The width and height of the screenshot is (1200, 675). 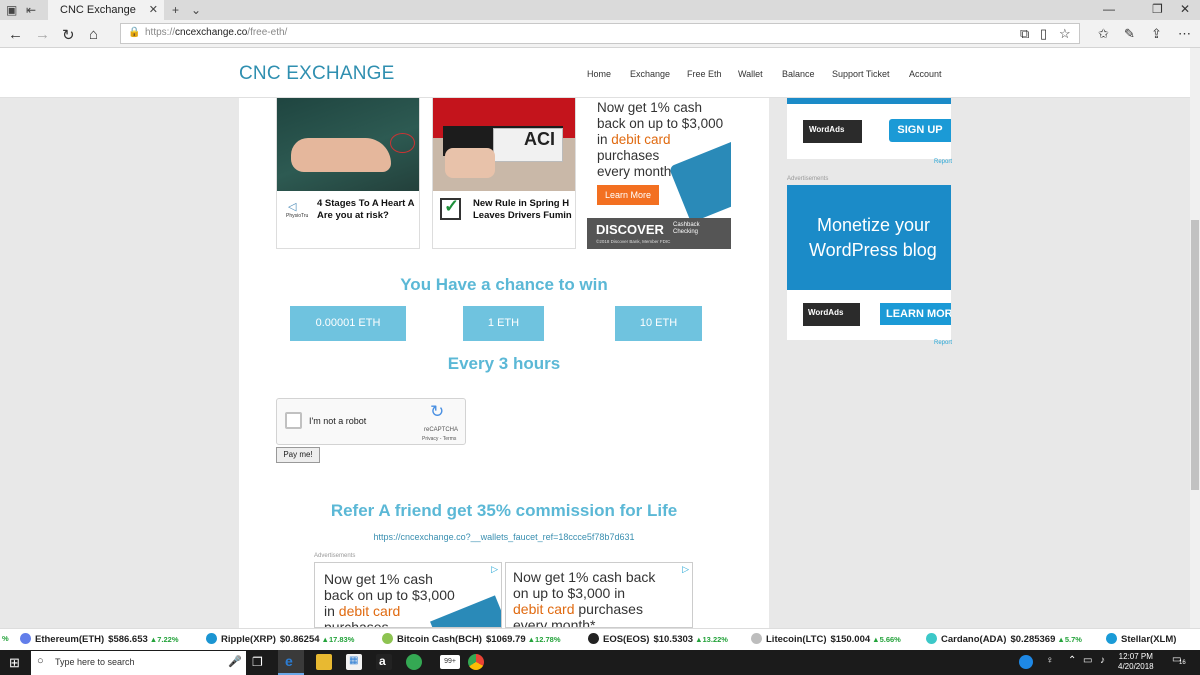 What do you see at coordinates (750, 74) in the screenshot?
I see `nav-wallet: Wallet` at bounding box center [750, 74].